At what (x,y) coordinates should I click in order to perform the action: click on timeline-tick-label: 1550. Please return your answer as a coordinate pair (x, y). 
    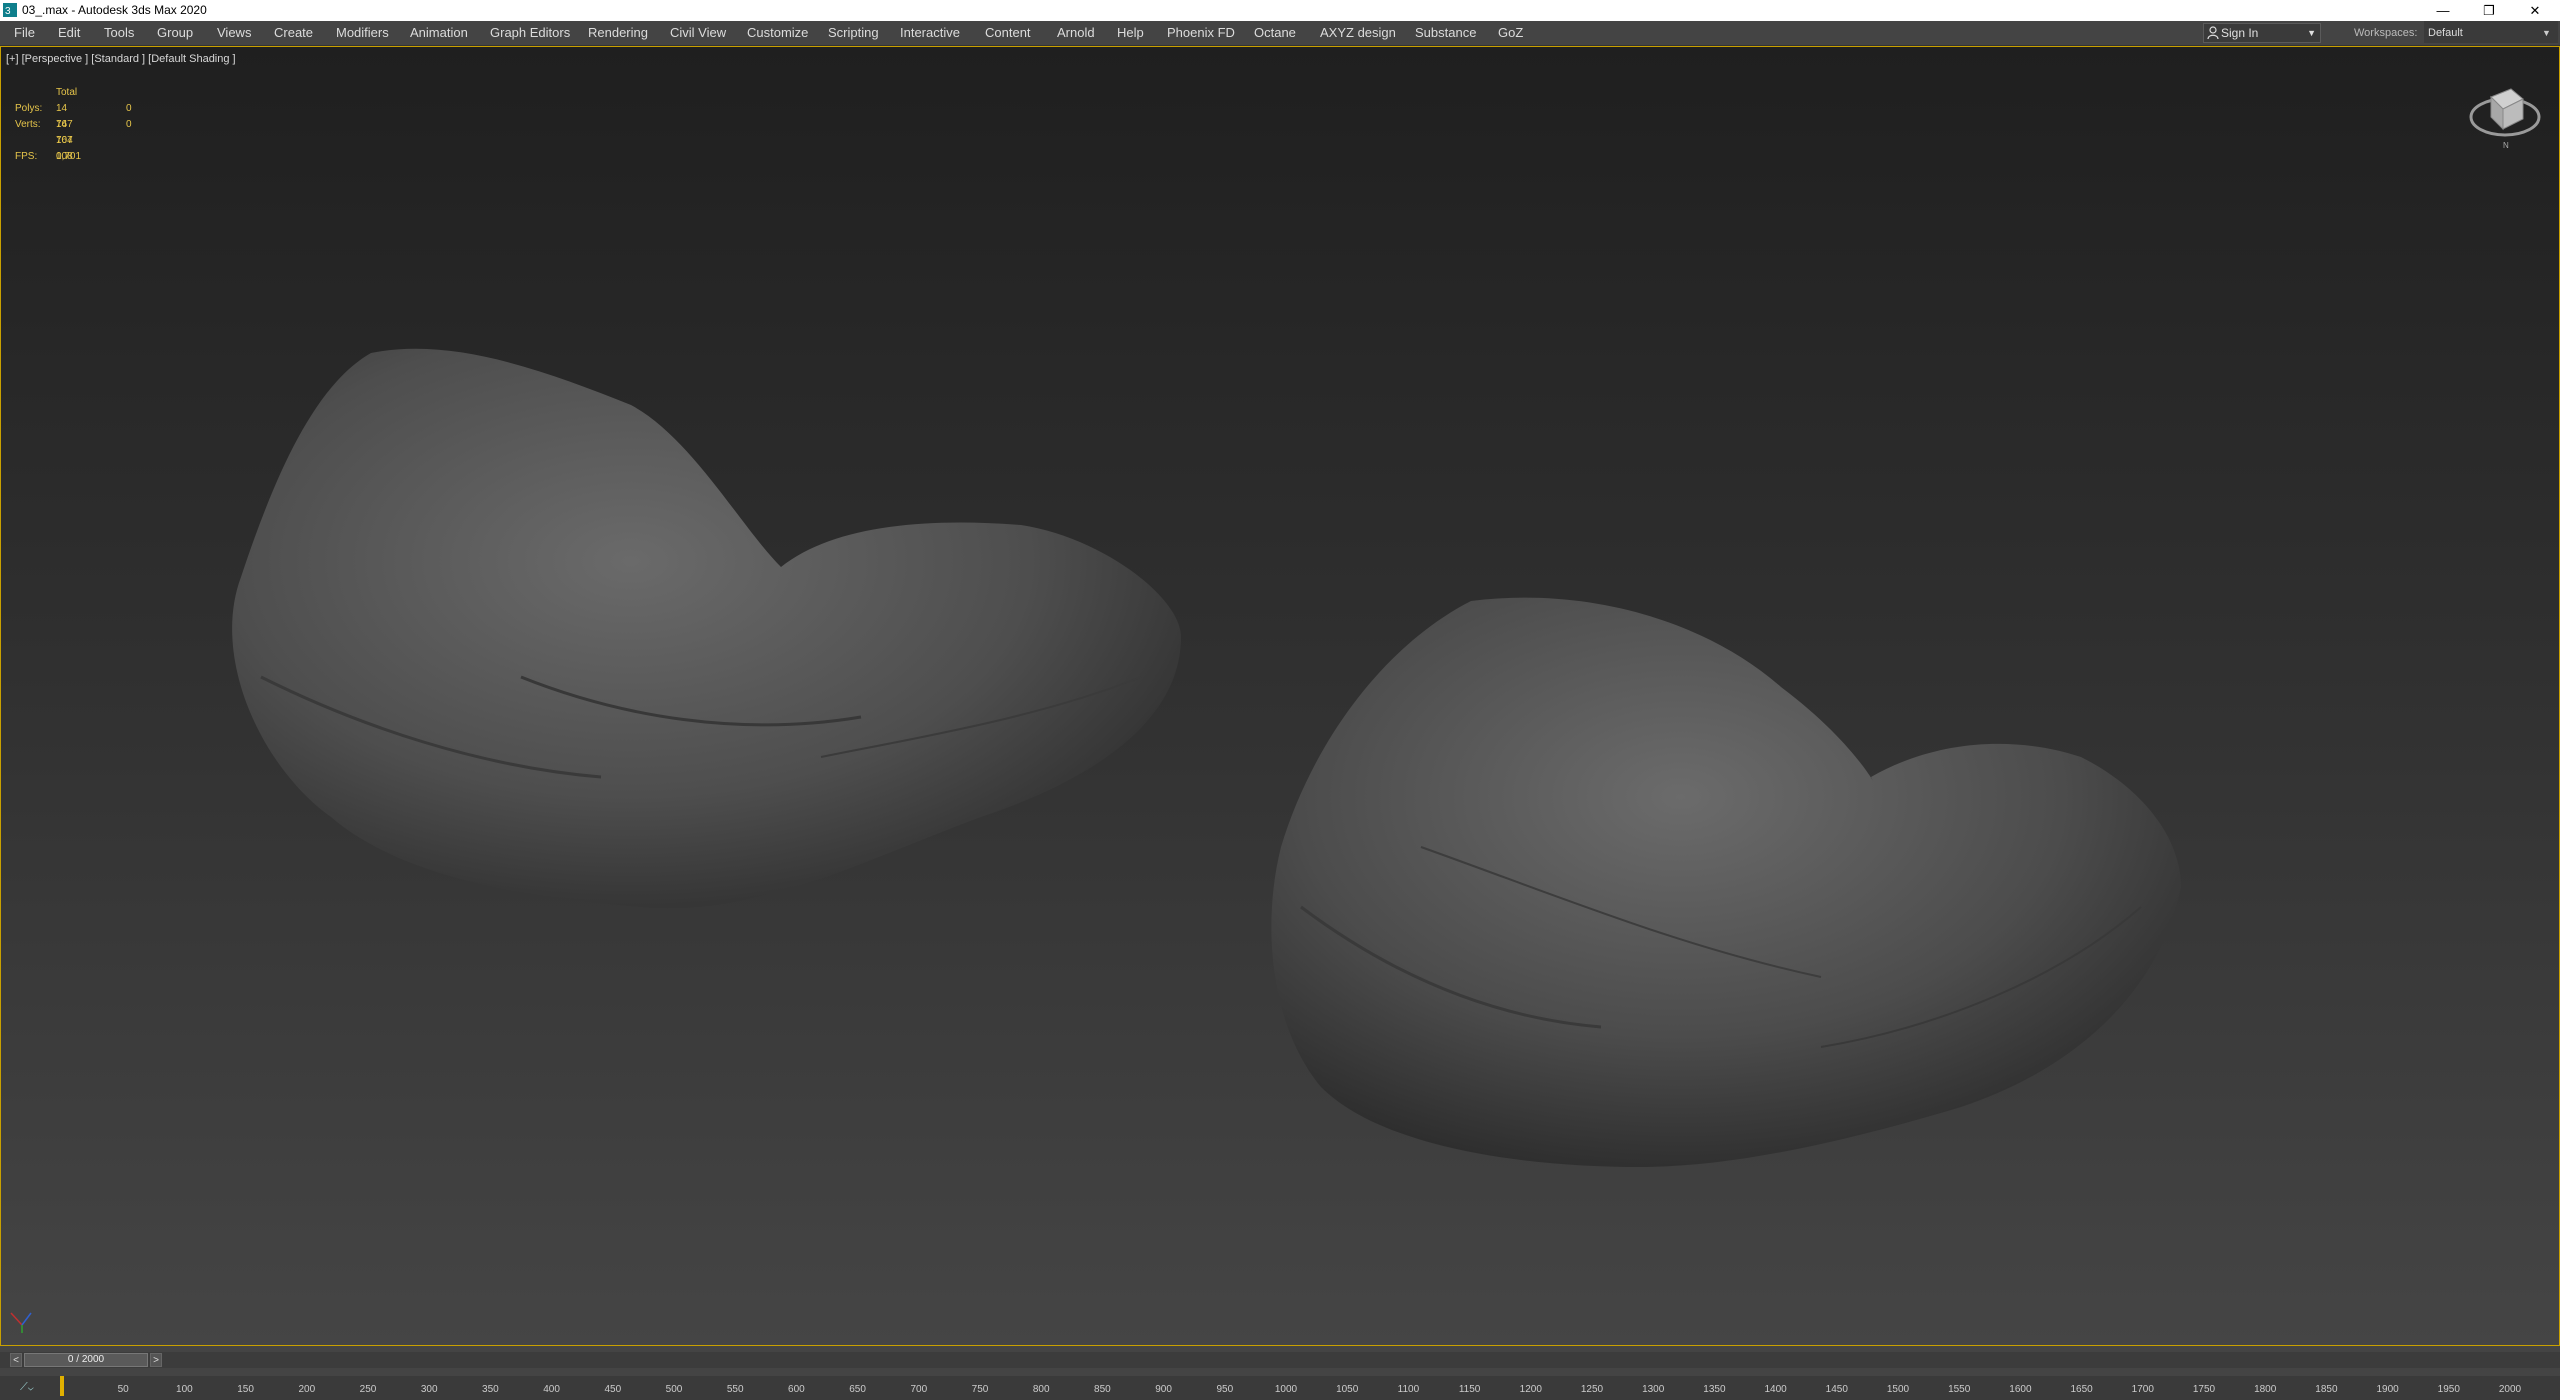
    Looking at the image, I should click on (1959, 1389).